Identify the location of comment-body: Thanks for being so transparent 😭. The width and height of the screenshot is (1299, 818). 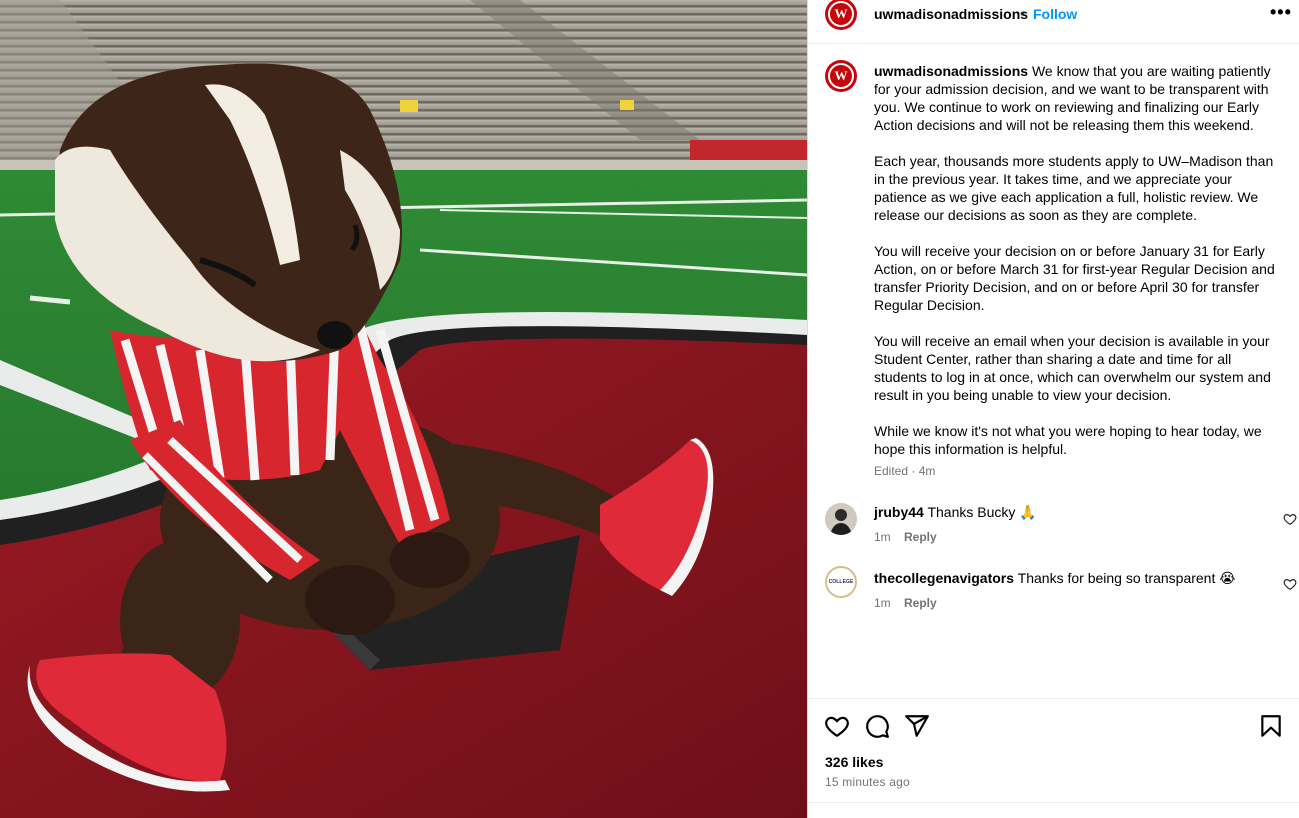
(1126, 578).